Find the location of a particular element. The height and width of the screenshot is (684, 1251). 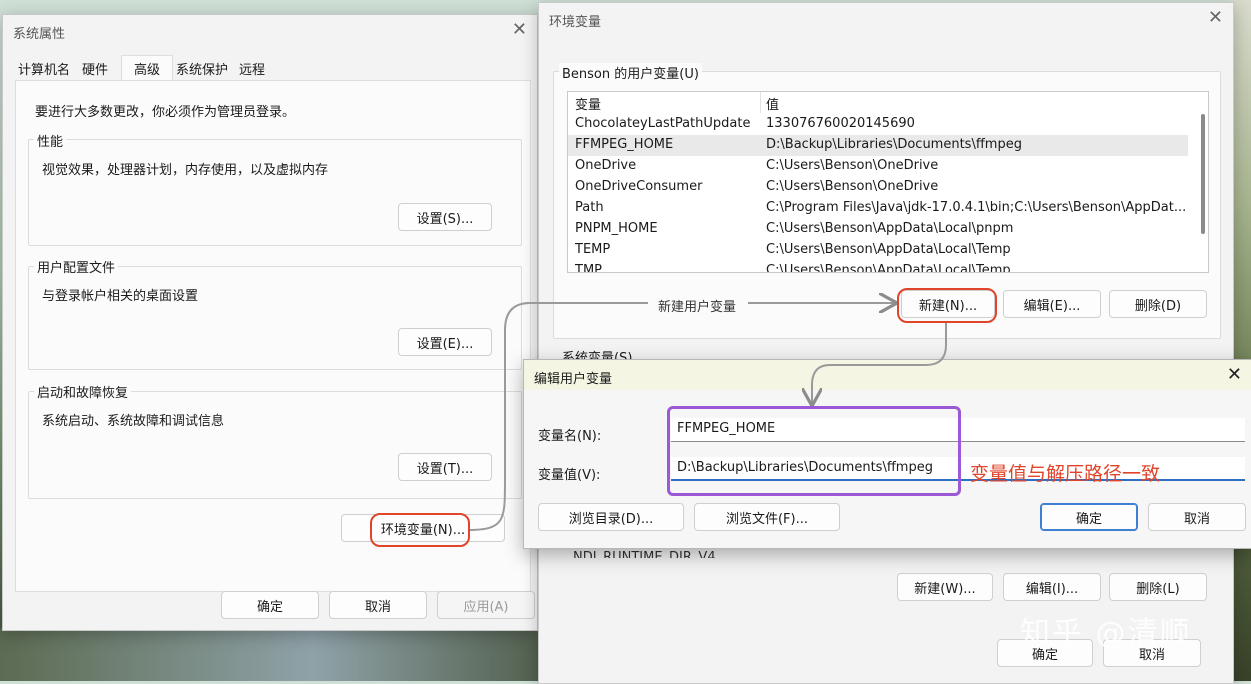

row-name: ChocolateyLastPathUpdate is located at coordinates (663, 123).